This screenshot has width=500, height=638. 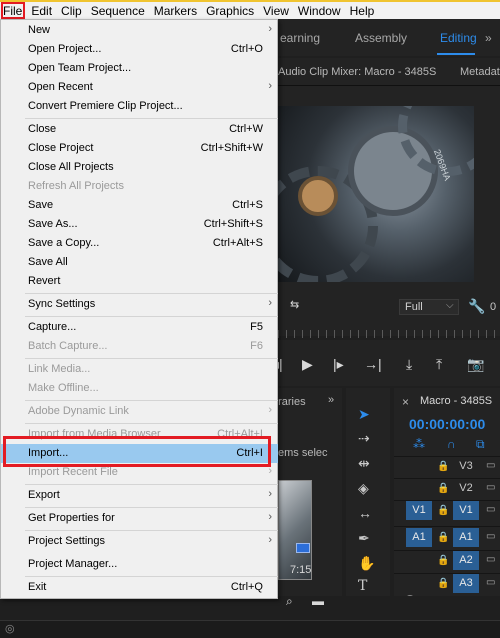 What do you see at coordinates (71, 11) in the screenshot?
I see `menu-clip: Clip` at bounding box center [71, 11].